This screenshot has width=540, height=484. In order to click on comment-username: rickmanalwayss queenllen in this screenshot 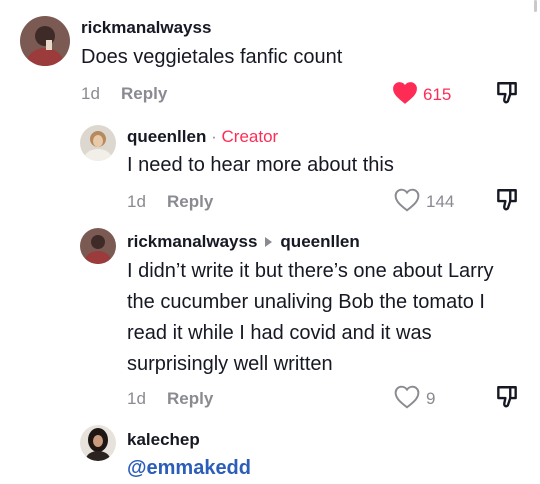, I will do `click(243, 242)`.